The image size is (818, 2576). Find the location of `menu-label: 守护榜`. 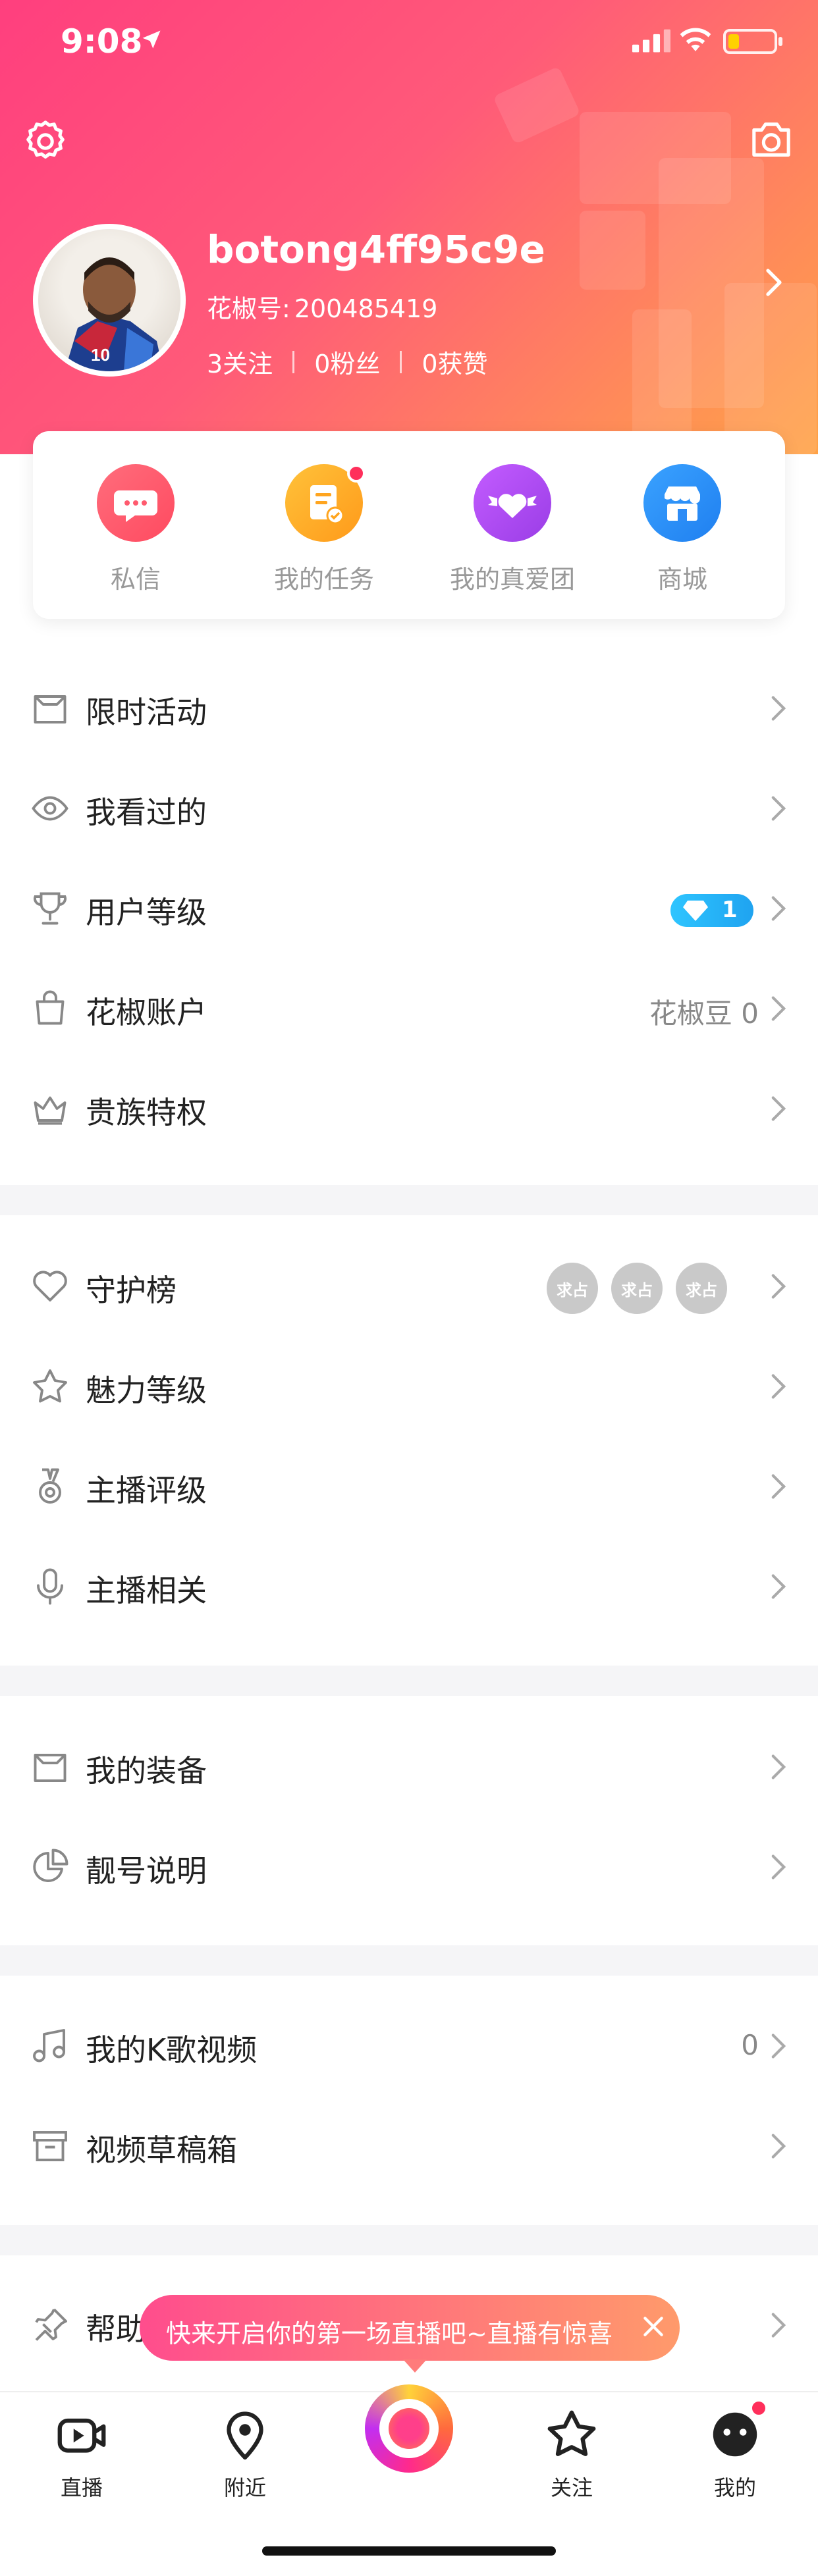

menu-label: 守护榜 is located at coordinates (131, 1290).